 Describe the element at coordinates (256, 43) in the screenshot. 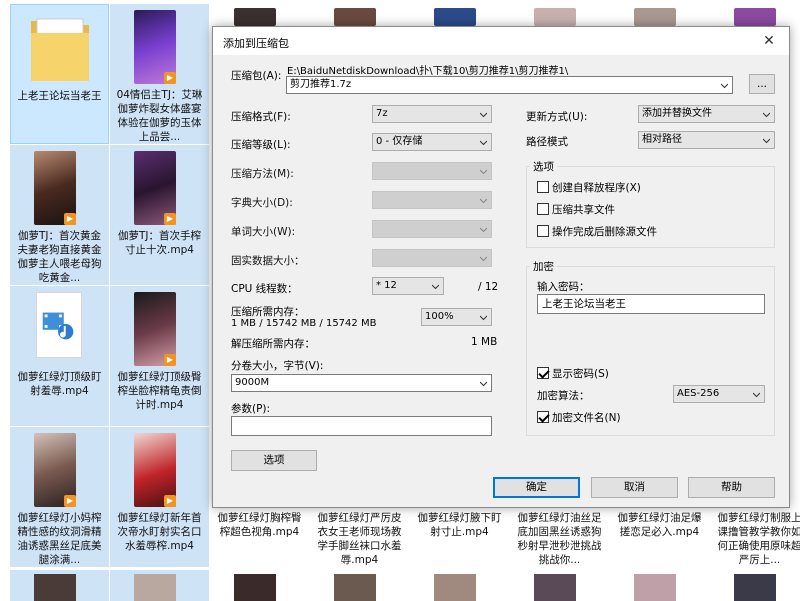

I see `dialog-title: 添加到压缩包` at that location.